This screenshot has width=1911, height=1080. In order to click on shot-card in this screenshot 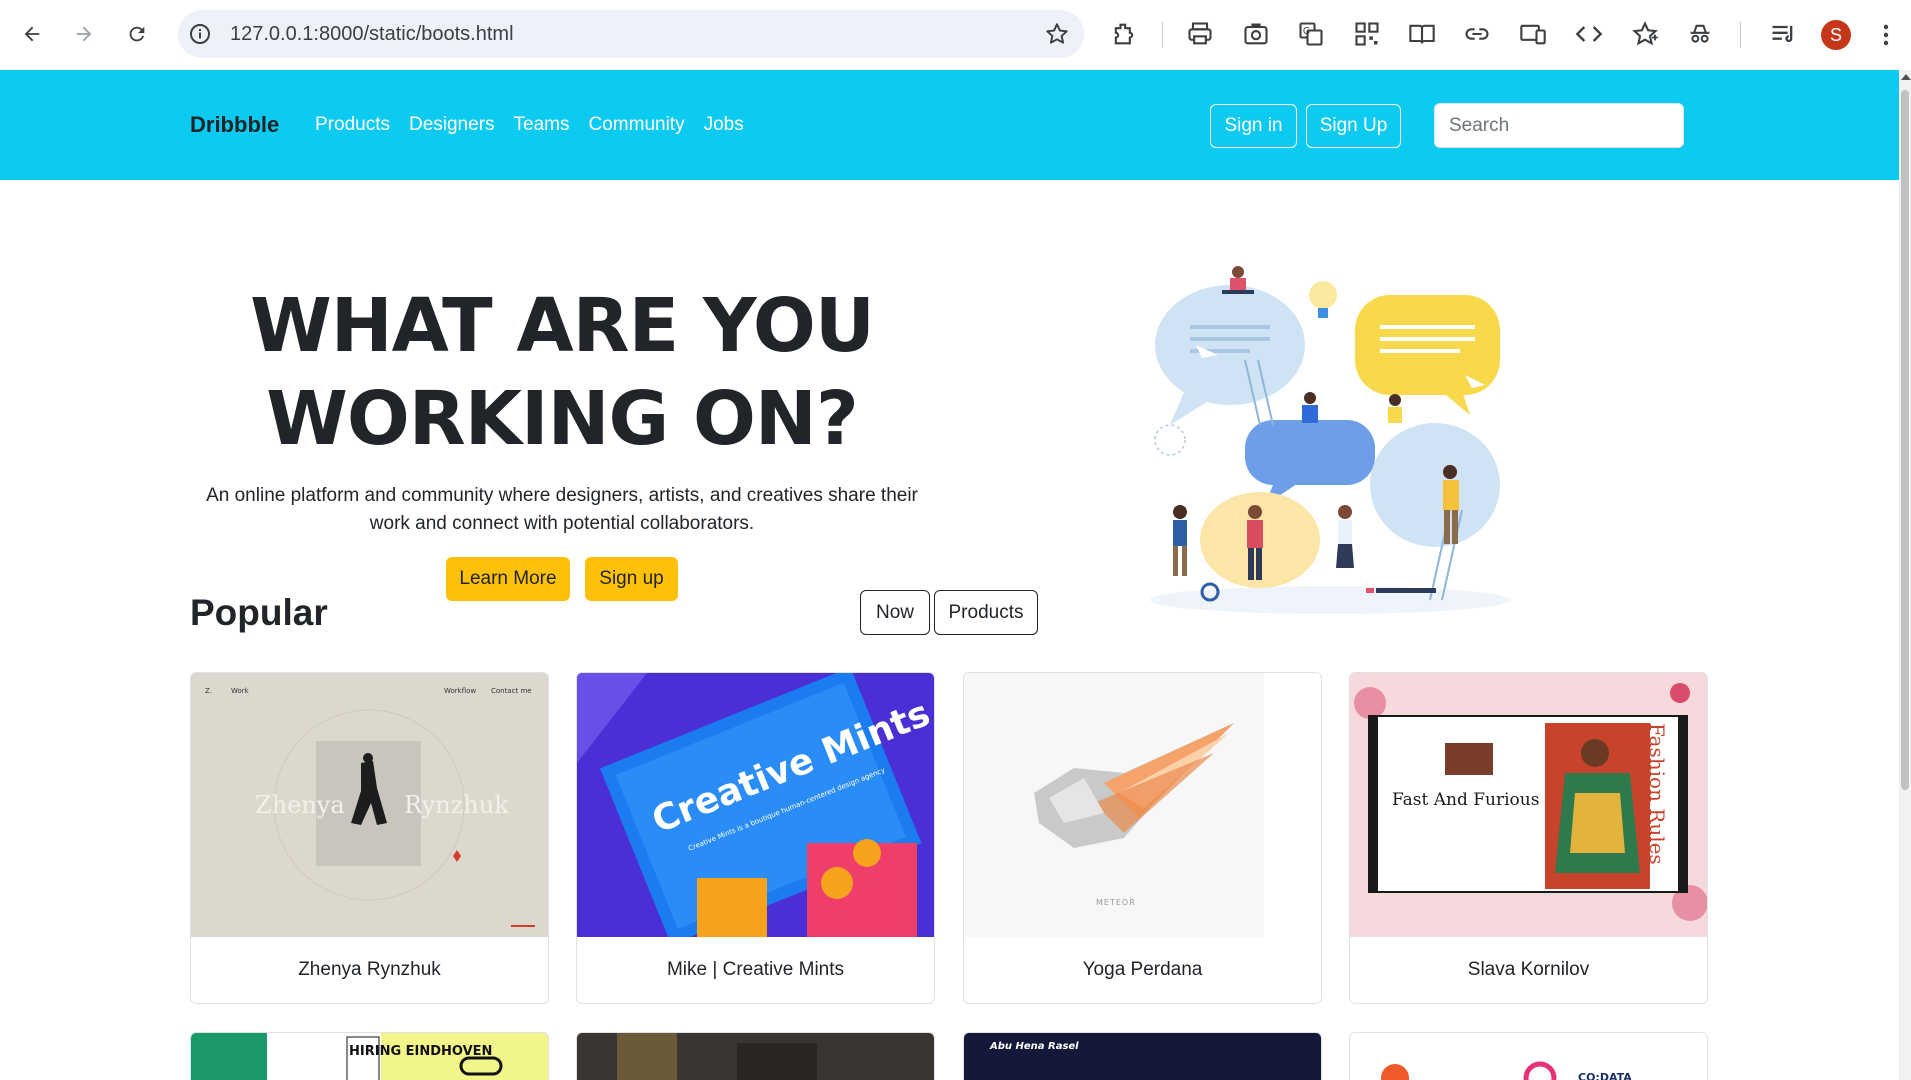, I will do `click(755, 1056)`.